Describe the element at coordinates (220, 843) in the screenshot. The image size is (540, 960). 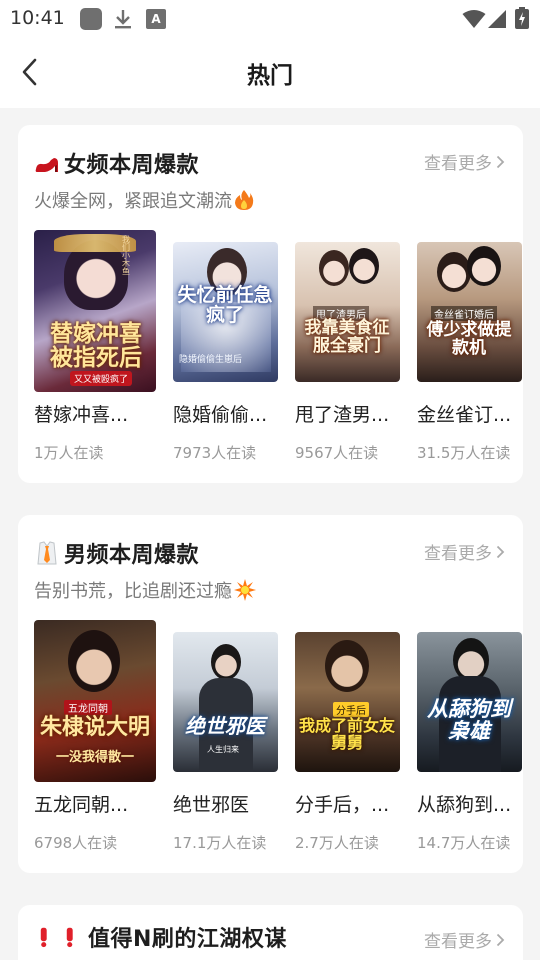
I see `book-readers: 17.1万人在读` at that location.